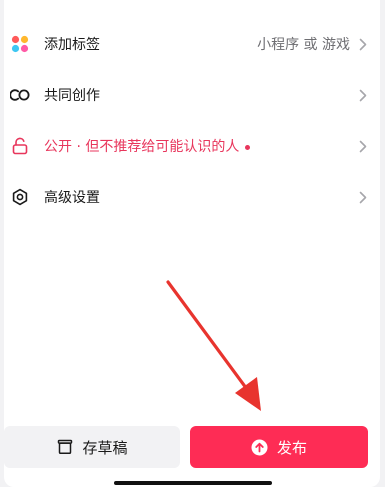 Image resolution: width=385 pixels, height=487 pixels. What do you see at coordinates (20, 95) in the screenshot?
I see `co-creation-icon` at bounding box center [20, 95].